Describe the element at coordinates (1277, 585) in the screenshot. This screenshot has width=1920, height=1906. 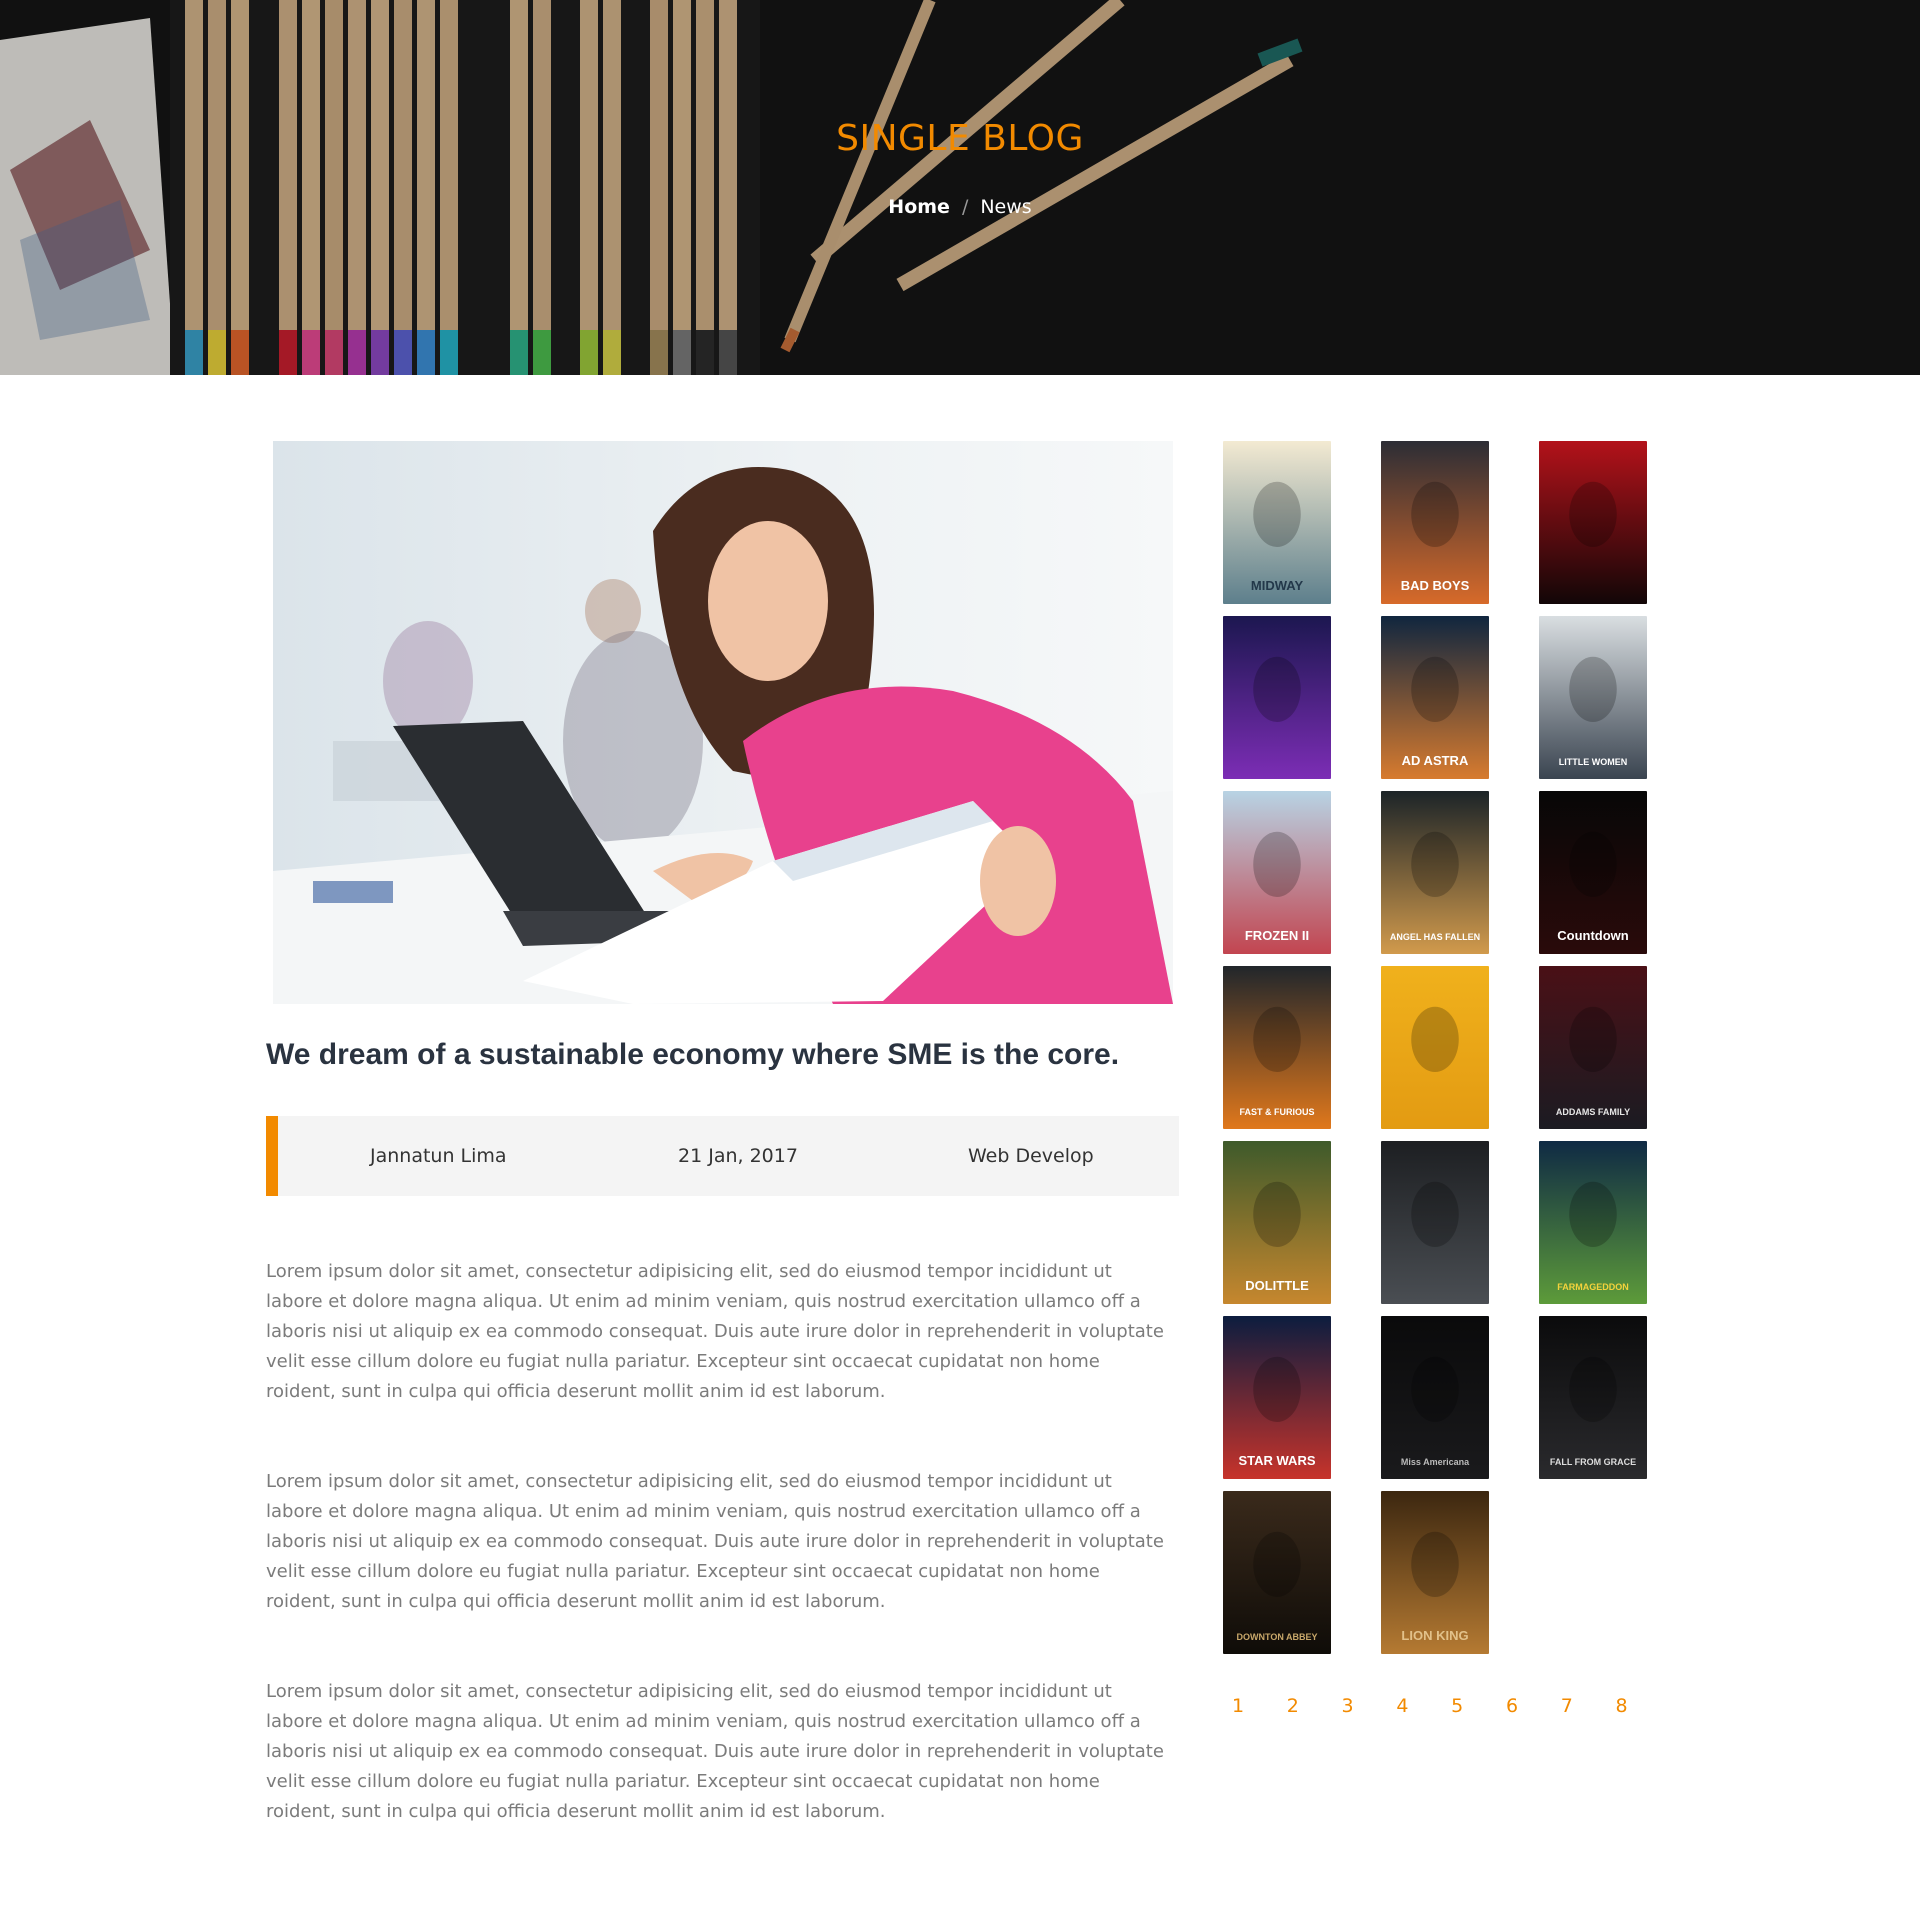
I see `poster-caption: MIDWAY` at that location.